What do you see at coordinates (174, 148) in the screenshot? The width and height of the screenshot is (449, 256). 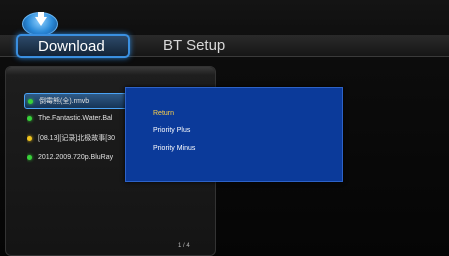 I see `menu-item-priority-minus: Priority Minus` at bounding box center [174, 148].